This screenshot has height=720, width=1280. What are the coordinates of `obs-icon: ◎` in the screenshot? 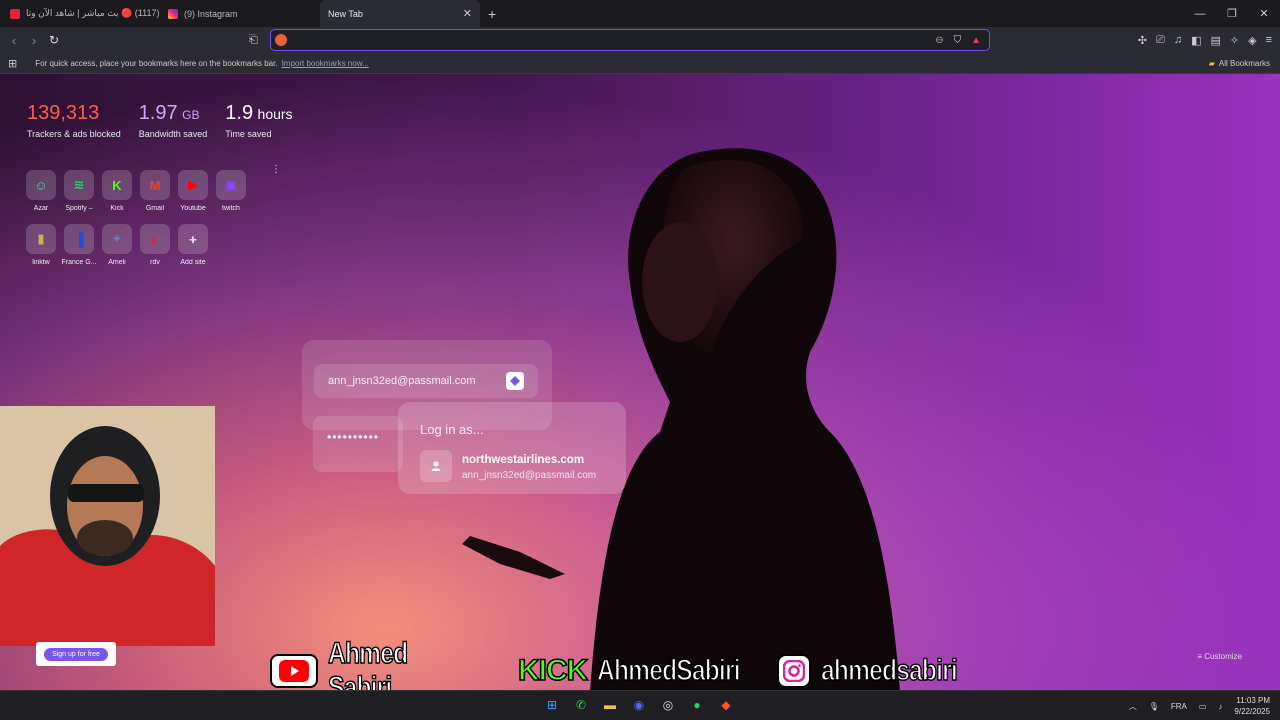 It's located at (668, 705).